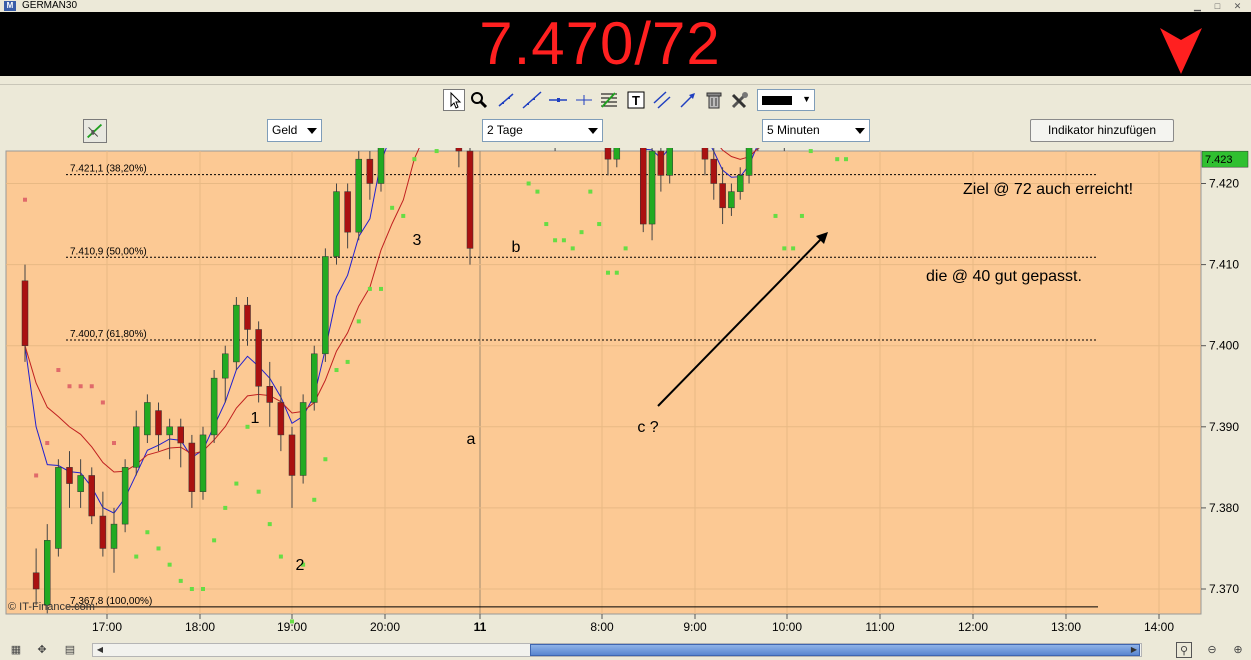 The image size is (1251, 660). Describe the element at coordinates (506, 100) in the screenshot. I see `trendline-icon` at that location.